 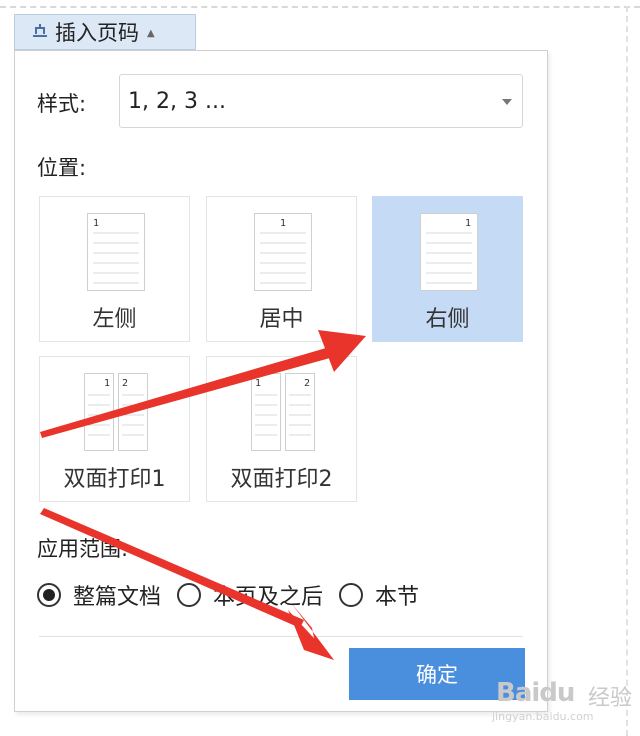 What do you see at coordinates (610, 698) in the screenshot?
I see `watermark-sub: 经验` at bounding box center [610, 698].